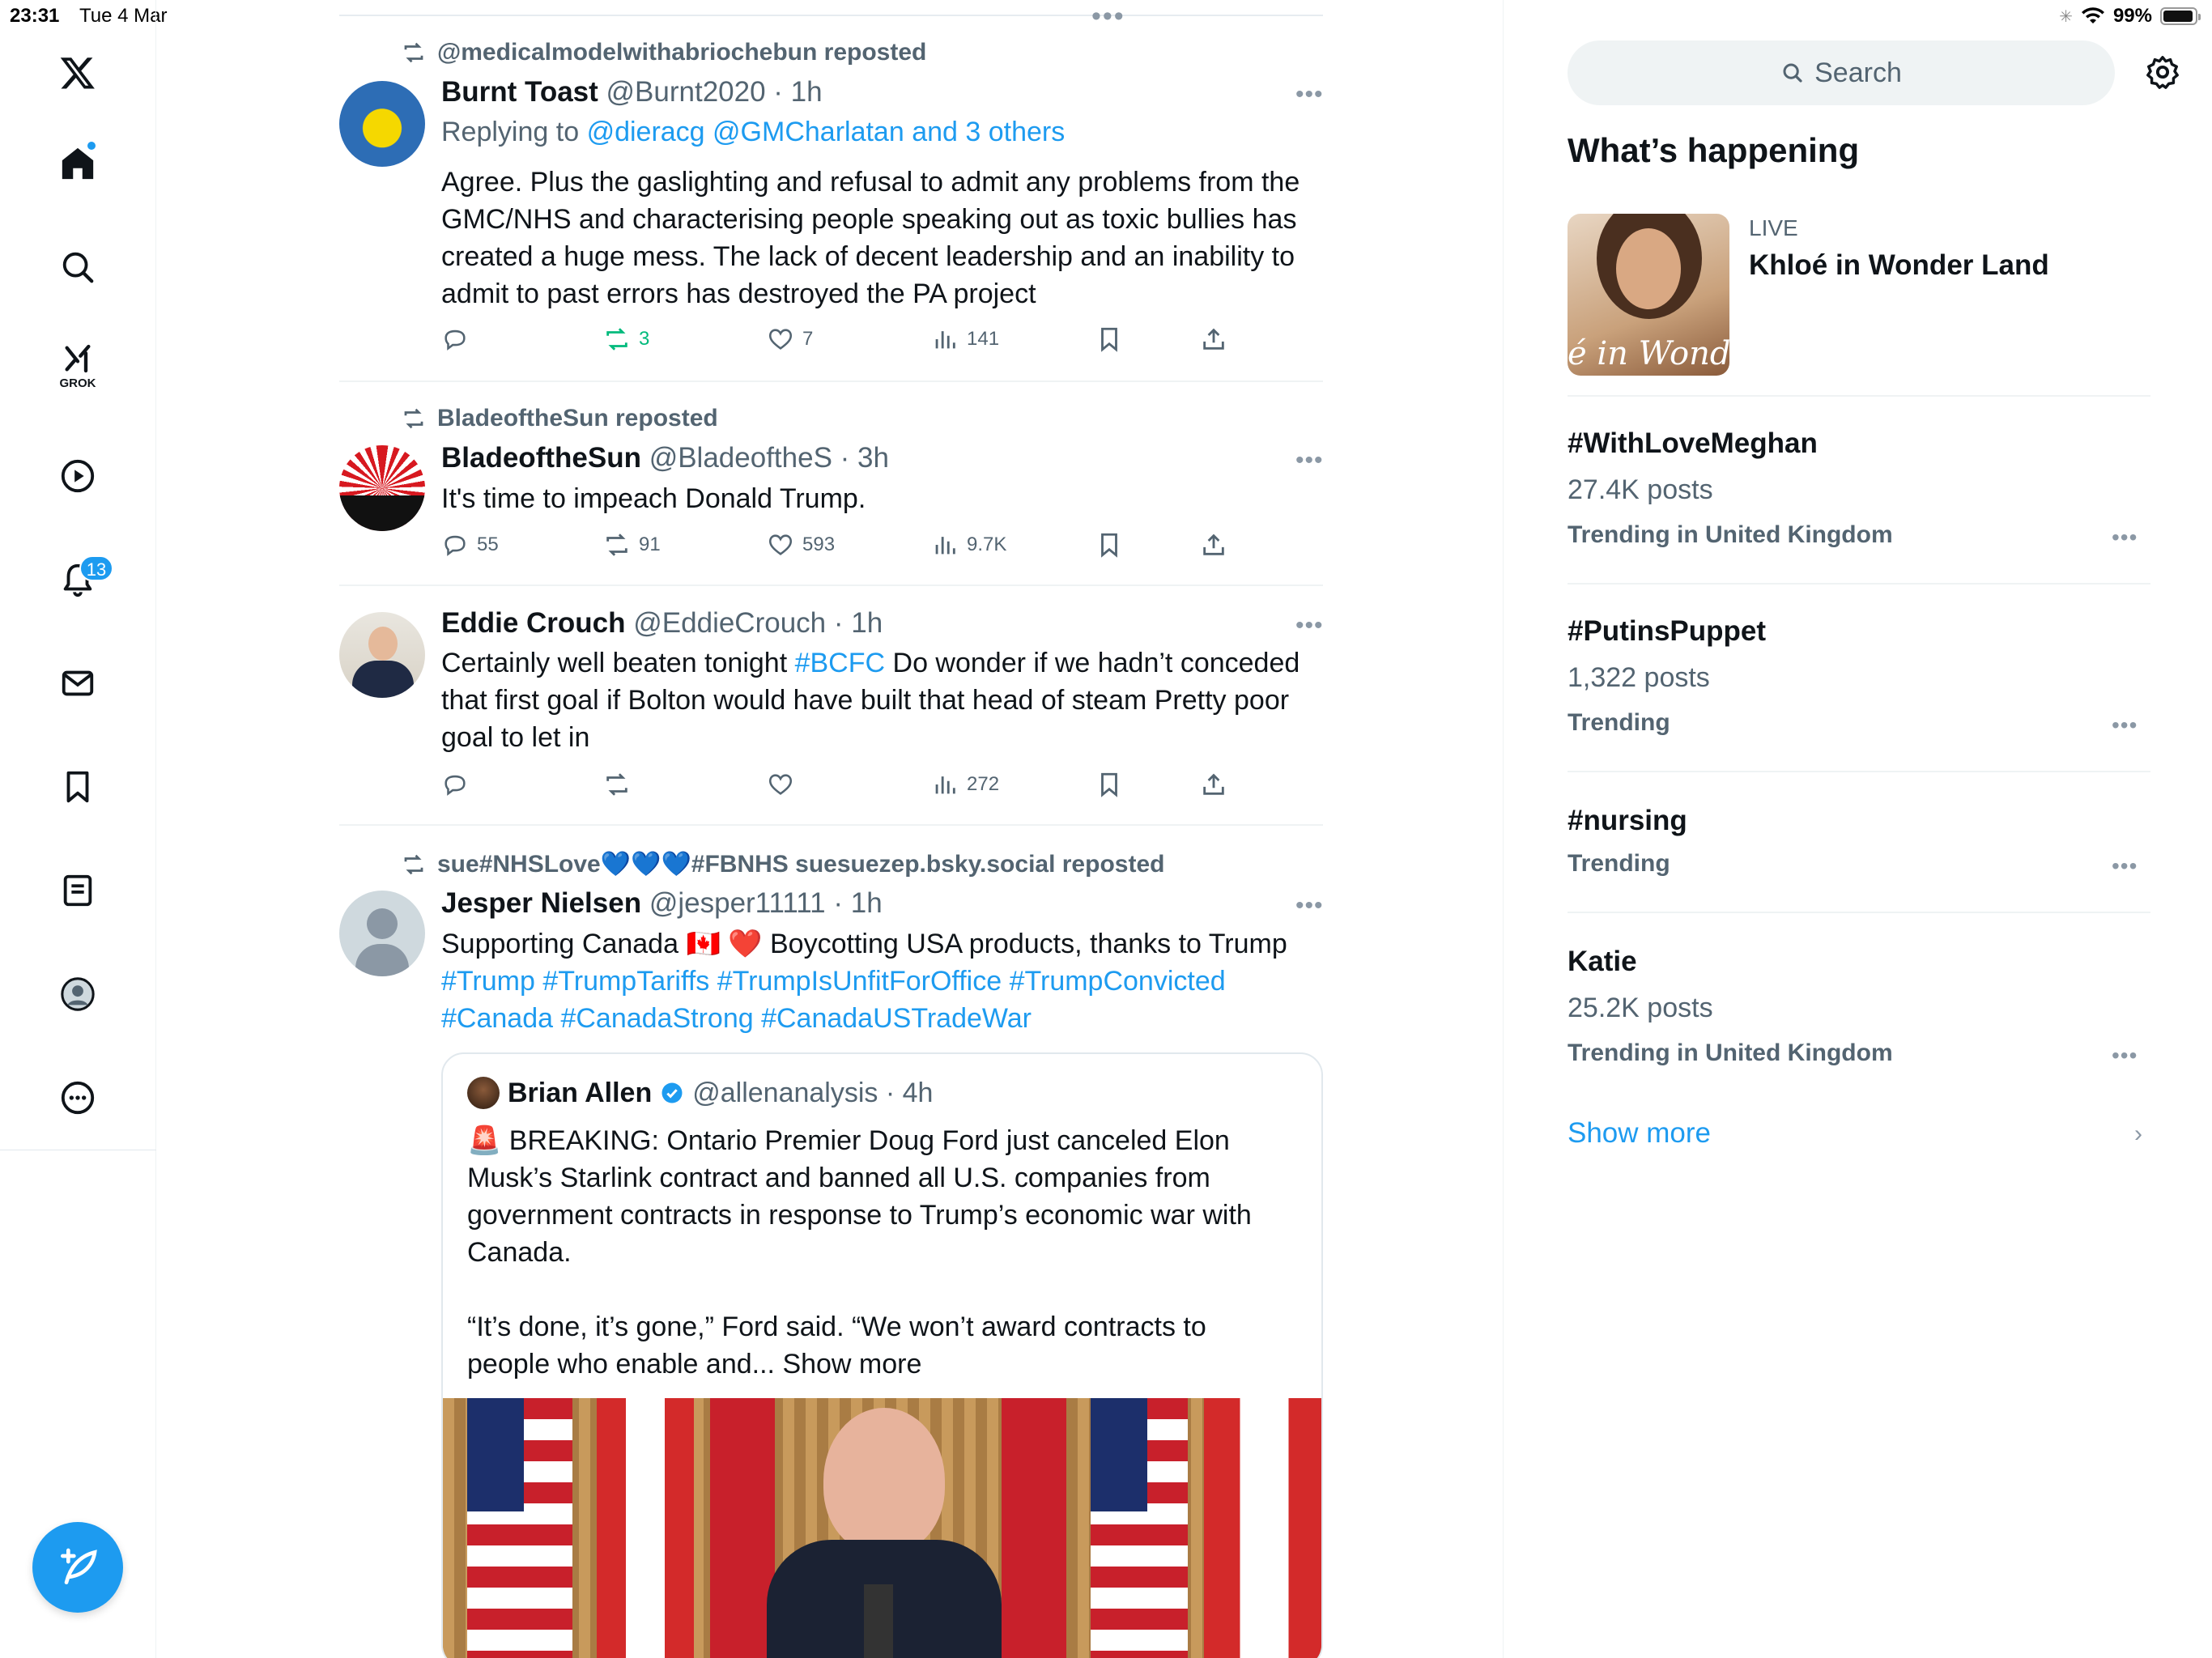 This screenshot has height=1658, width=2212. What do you see at coordinates (541, 458) in the screenshot?
I see `author-name: BladeoftheSun` at bounding box center [541, 458].